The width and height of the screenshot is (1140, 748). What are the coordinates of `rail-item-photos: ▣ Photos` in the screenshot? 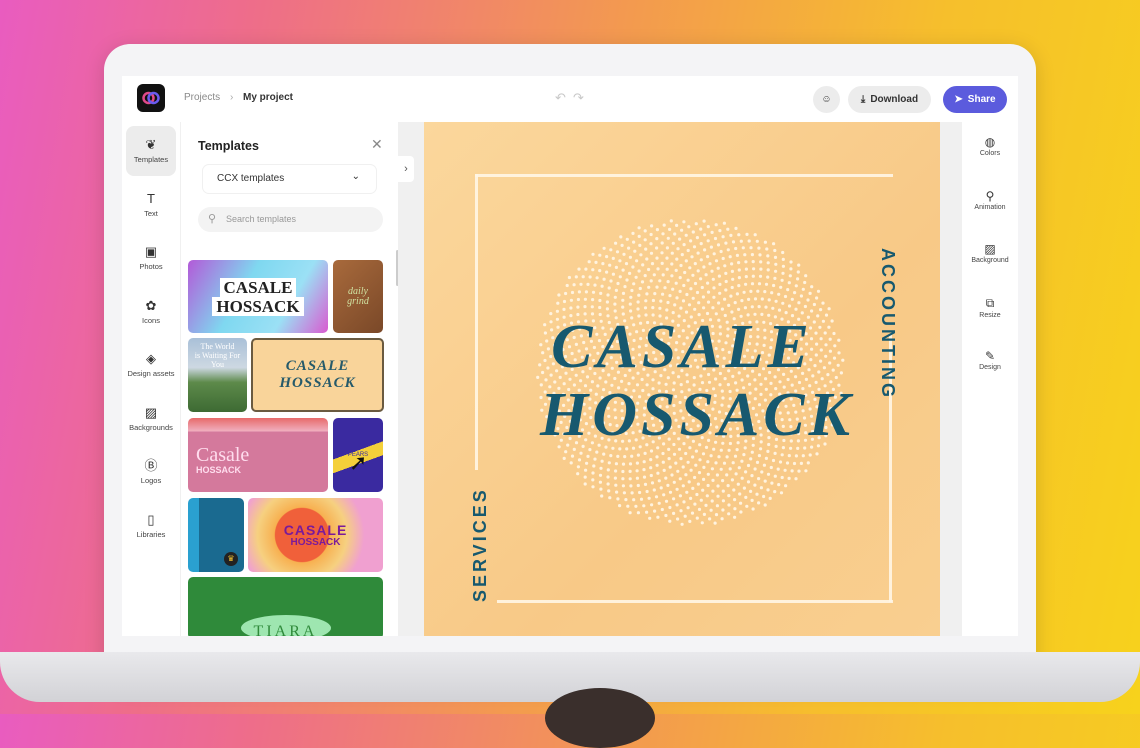 It's located at (151, 258).